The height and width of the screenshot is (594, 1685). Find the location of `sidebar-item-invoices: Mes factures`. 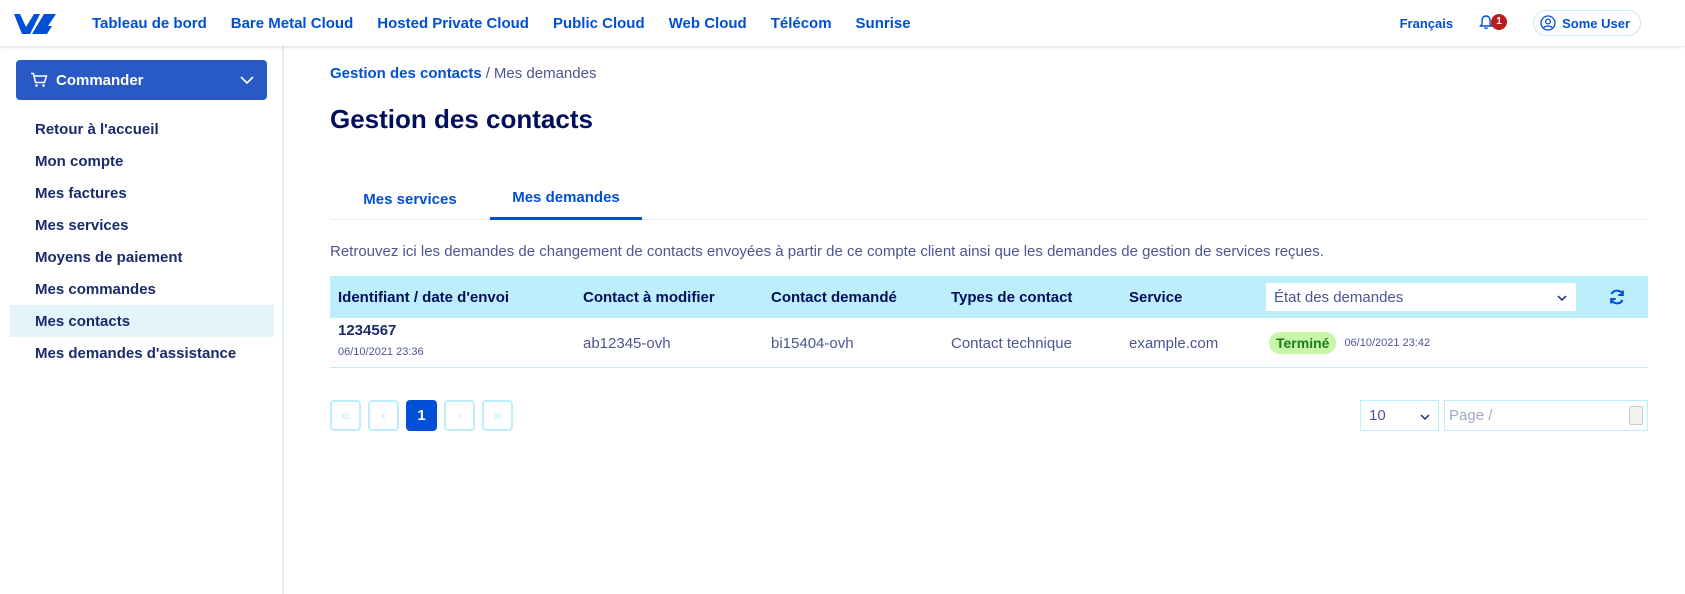

sidebar-item-invoices: Mes factures is located at coordinates (142, 193).